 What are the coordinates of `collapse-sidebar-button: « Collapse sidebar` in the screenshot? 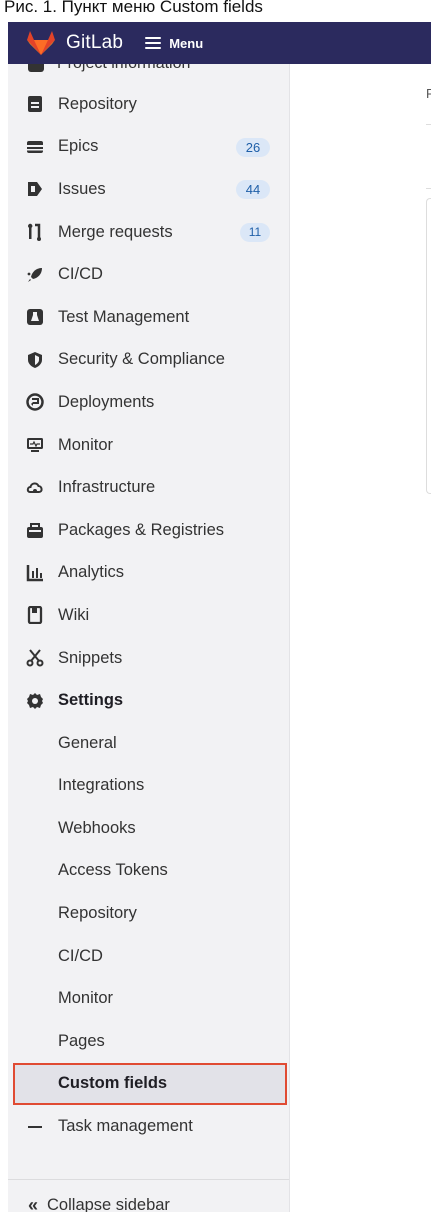 It's located at (148, 1198).